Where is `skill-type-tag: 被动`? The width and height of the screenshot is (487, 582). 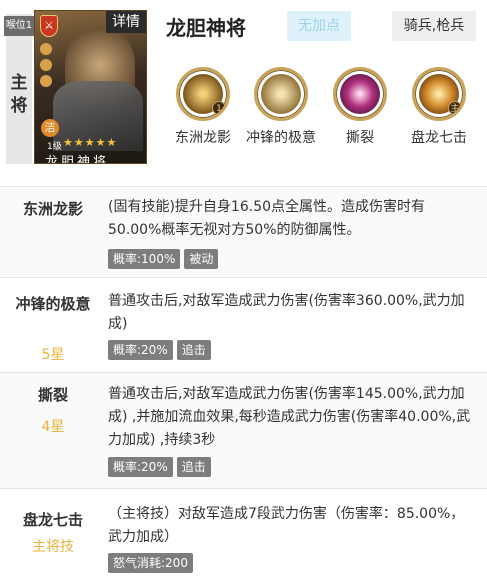
skill-type-tag: 被动 is located at coordinates (201, 259).